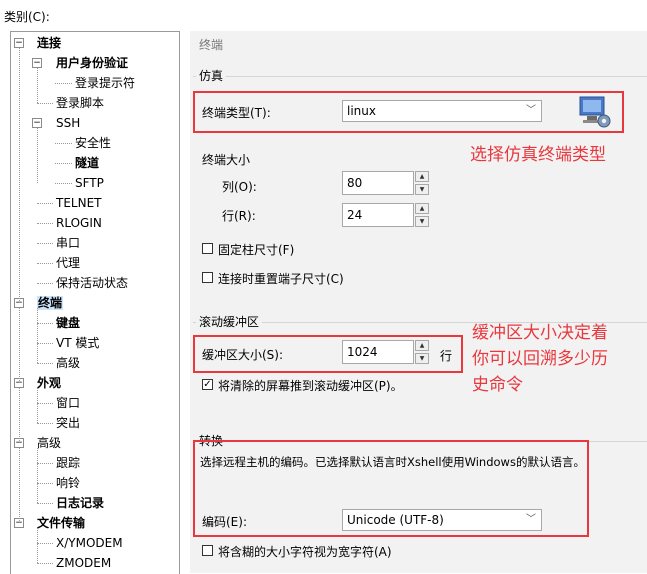  I want to click on tree-item: X/YMODEM, so click(89, 543).